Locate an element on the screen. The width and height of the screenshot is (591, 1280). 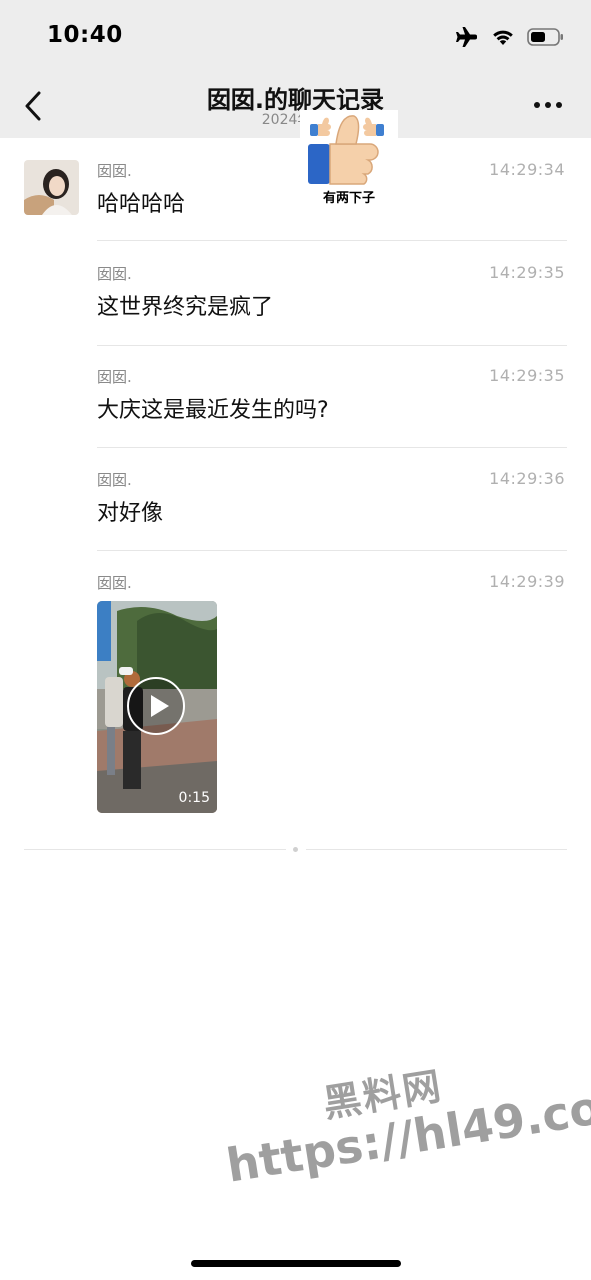
message-time: 14:29:39 is located at coordinates (527, 581).